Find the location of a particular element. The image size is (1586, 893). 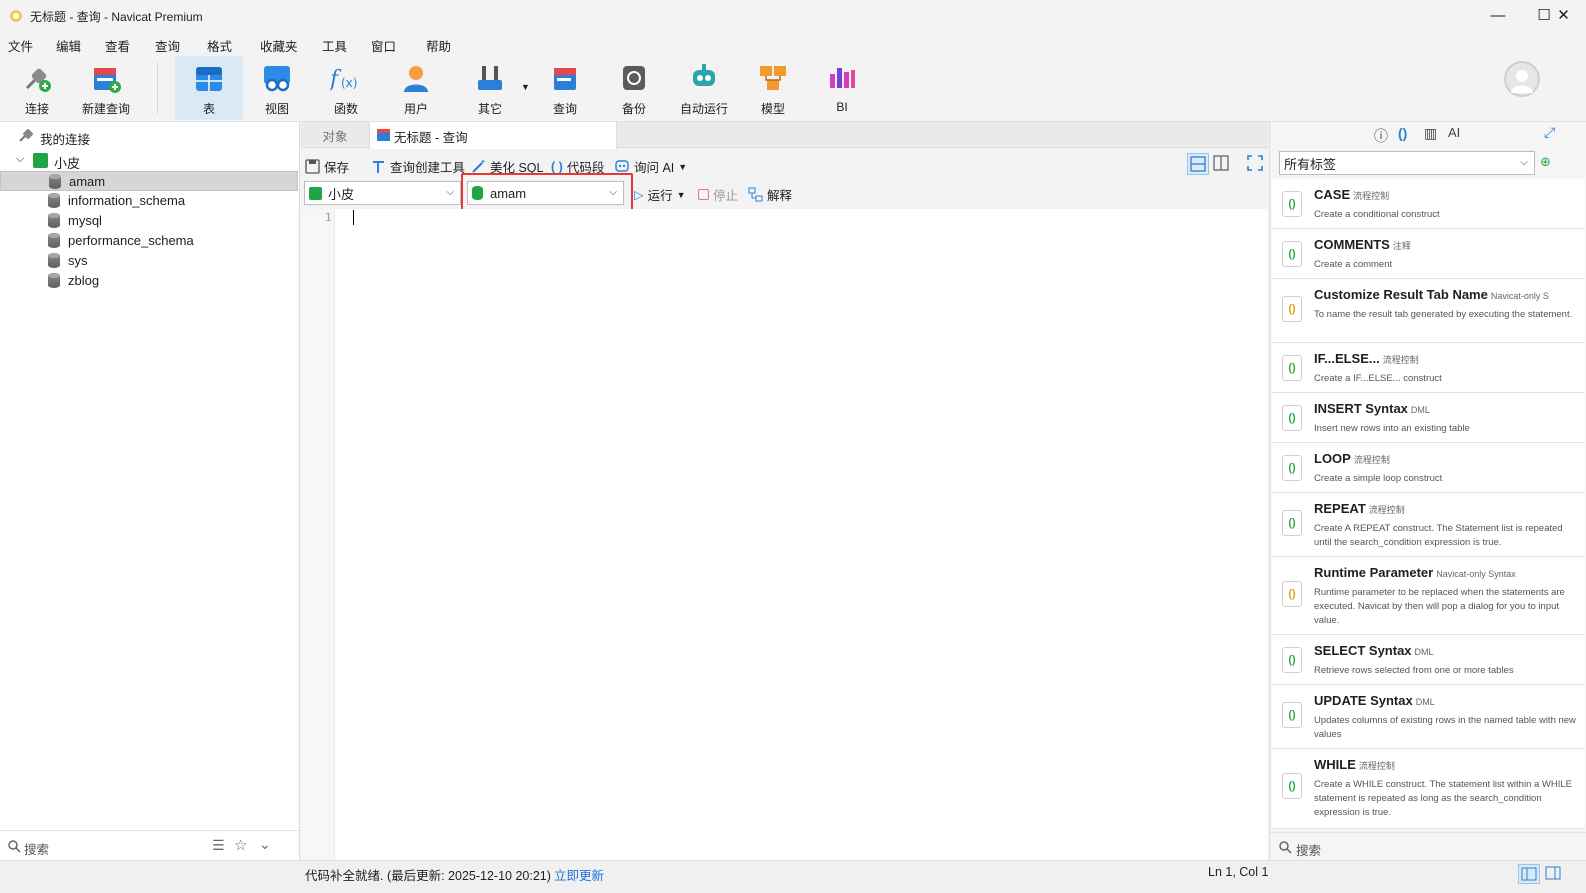

layout-horizontal-icon is located at coordinates (1198, 164).